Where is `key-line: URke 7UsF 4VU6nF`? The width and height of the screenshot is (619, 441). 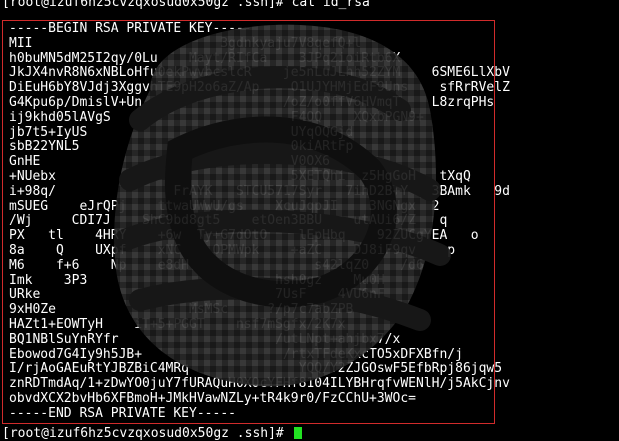 key-line: URke 7UsF 4VU6nF is located at coordinates (197, 295).